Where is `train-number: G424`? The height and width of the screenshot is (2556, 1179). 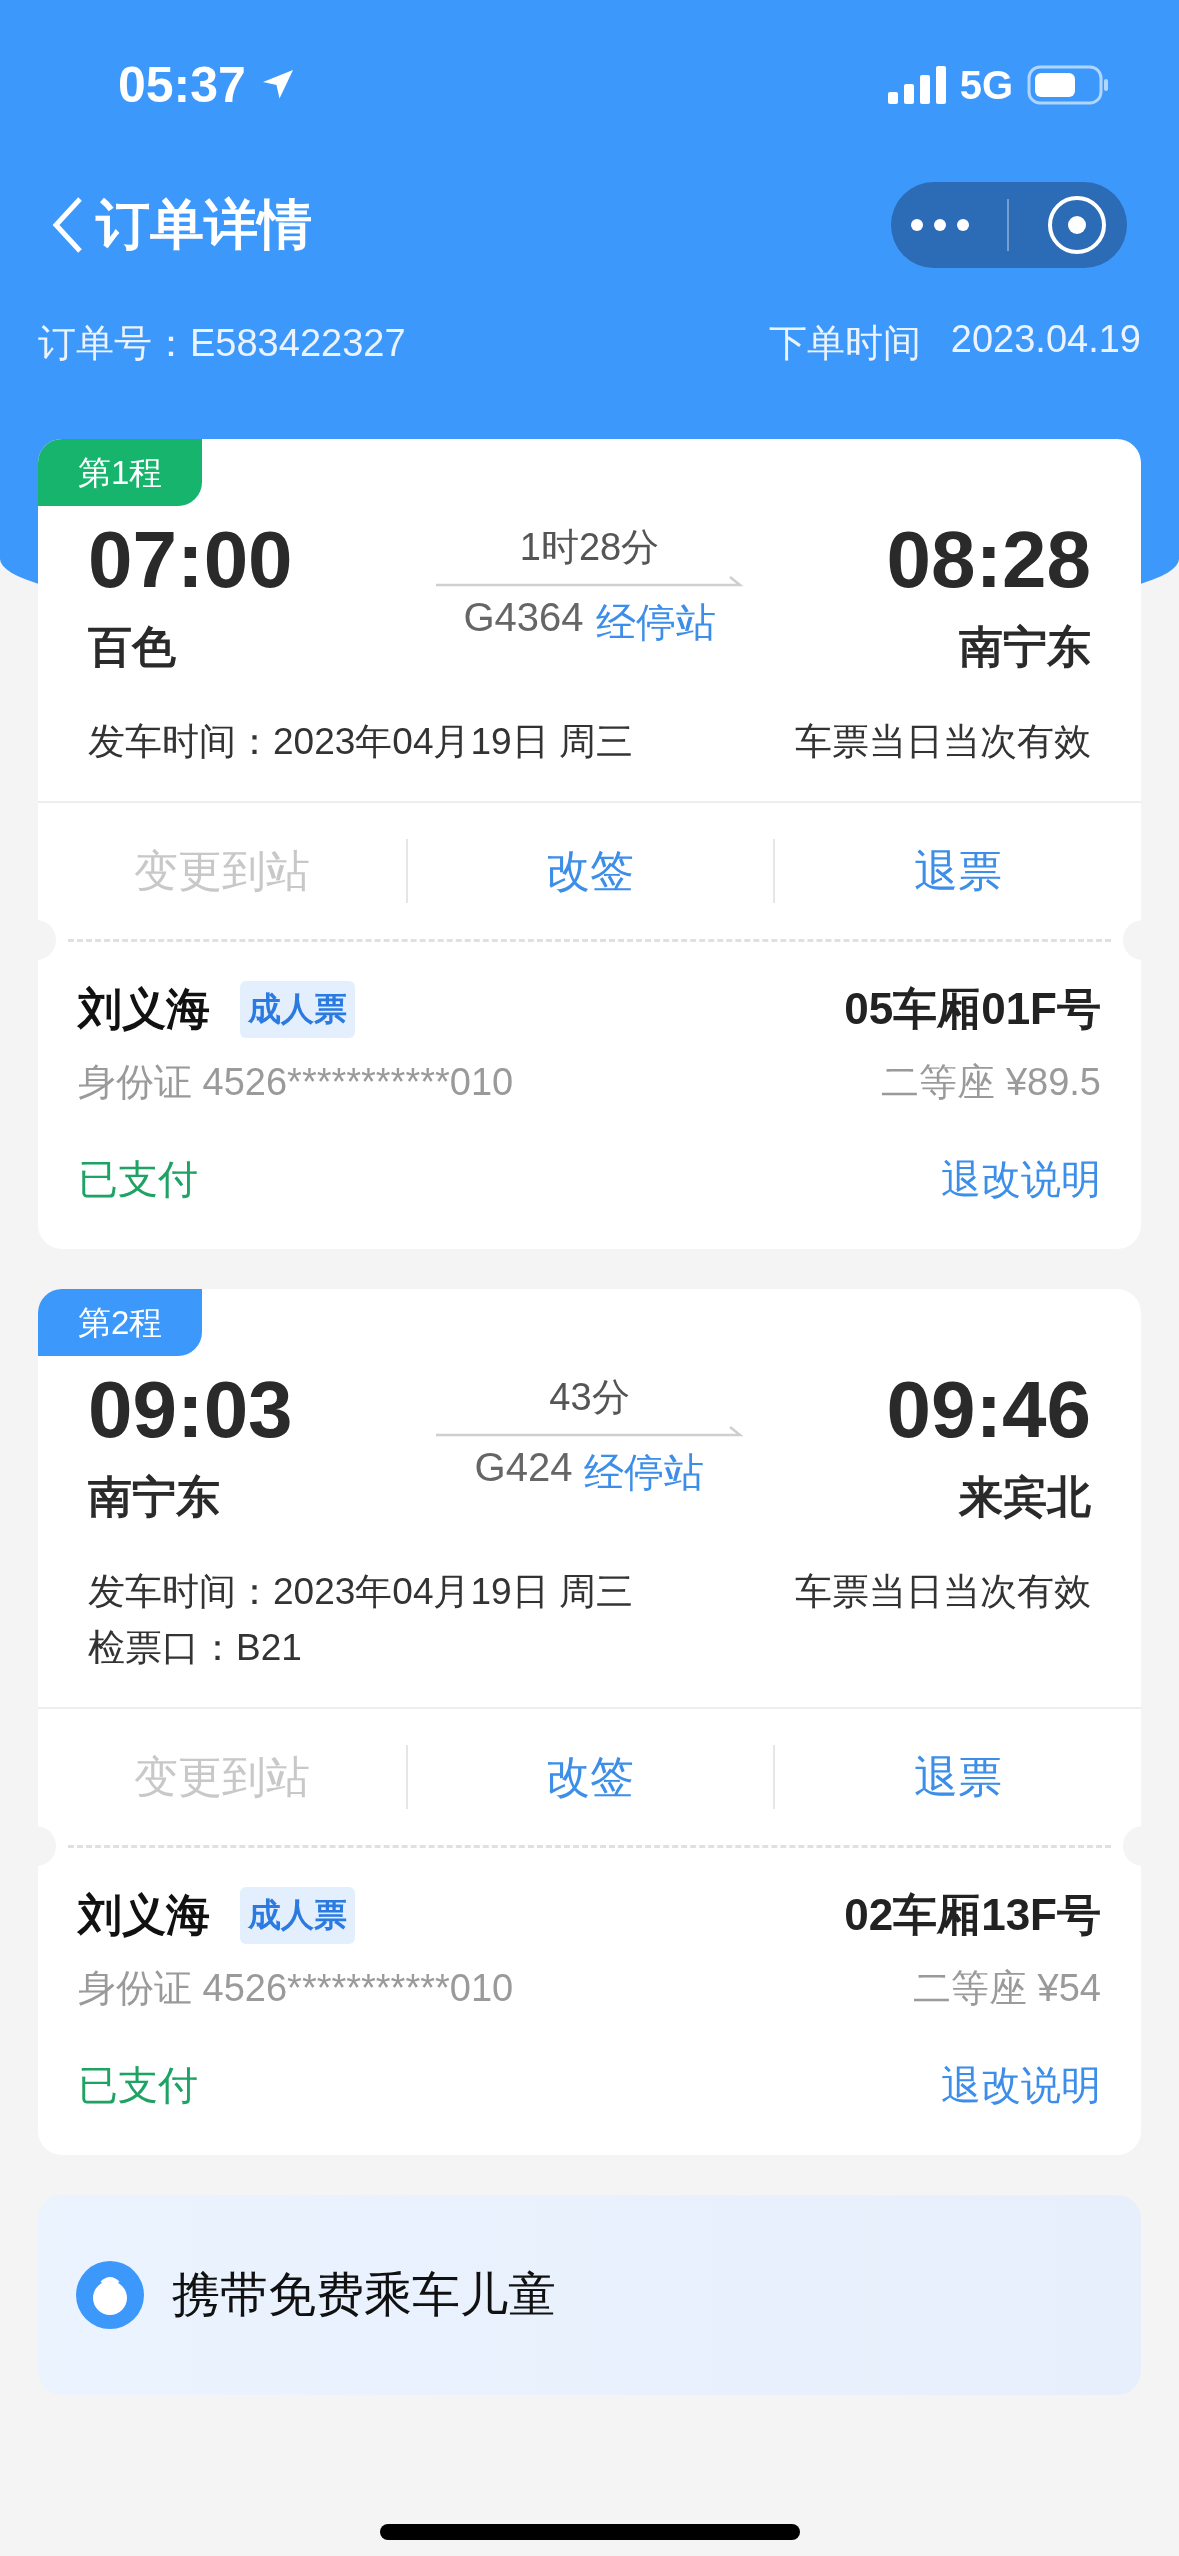
train-number: G424 is located at coordinates (523, 1468).